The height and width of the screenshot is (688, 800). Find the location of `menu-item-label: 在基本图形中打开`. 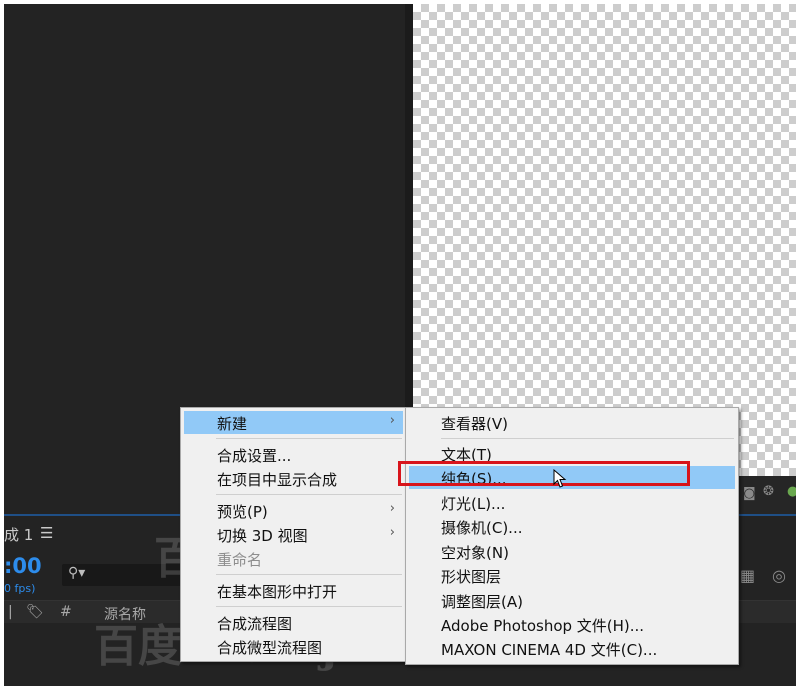

menu-item-label: 在基本图形中打开 is located at coordinates (277, 592).